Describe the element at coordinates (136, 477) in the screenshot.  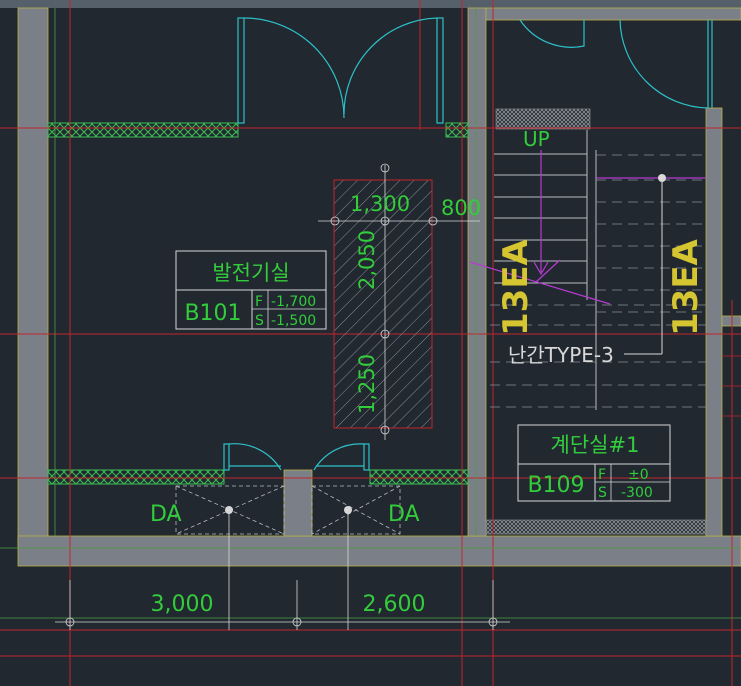
I see `insulation-bottom-left` at that location.